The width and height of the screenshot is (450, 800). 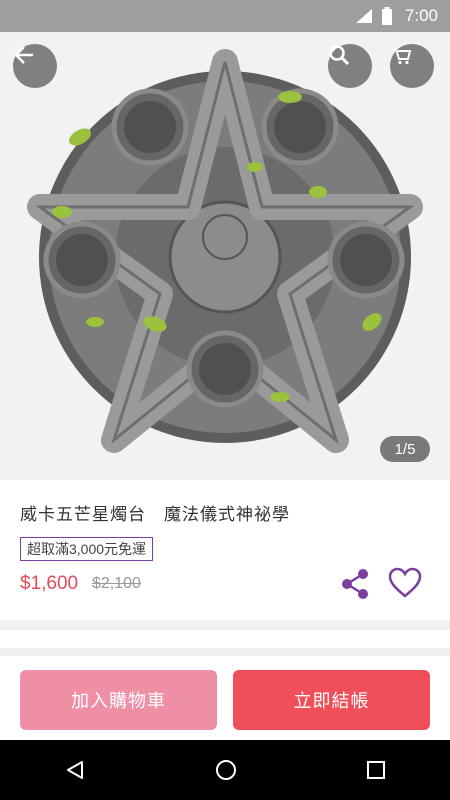 I want to click on status-time: 7:00, so click(x=421, y=15).